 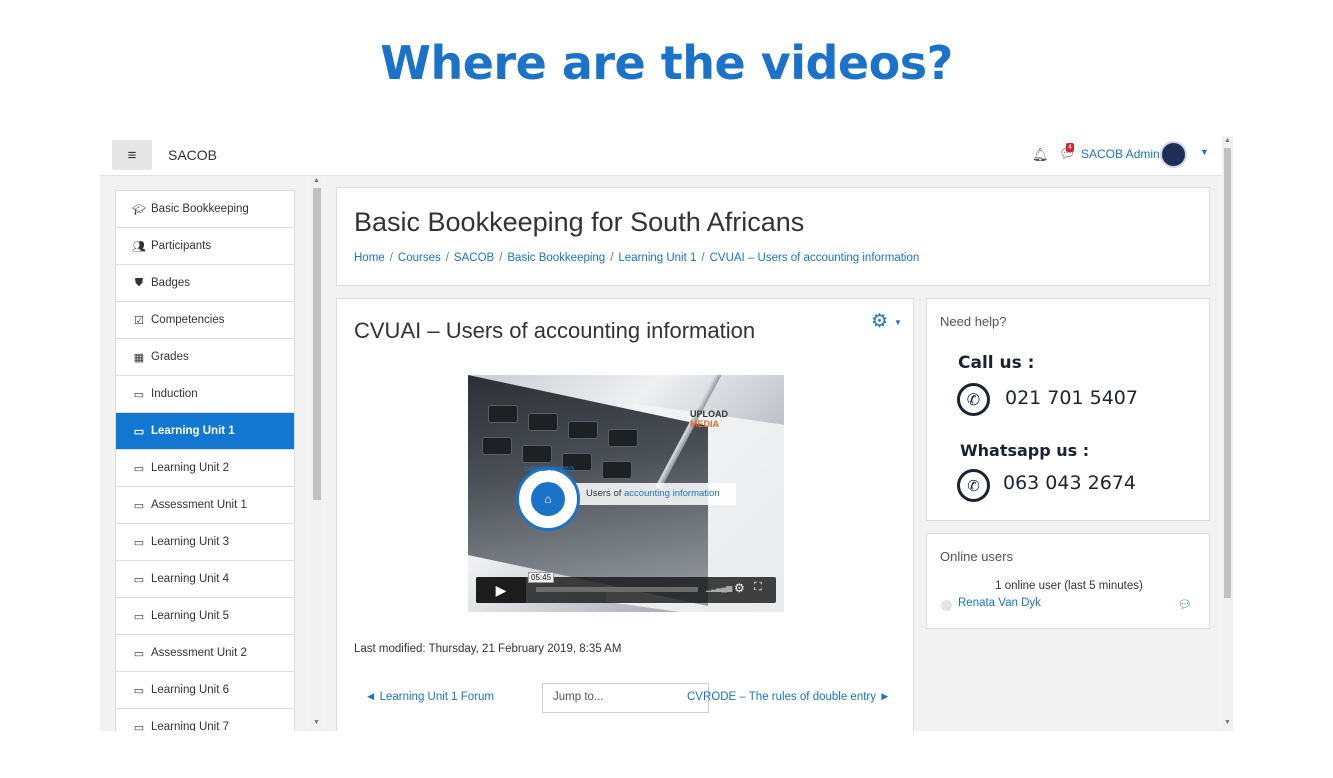 I want to click on sidebar-item-learning-unit-4: ▭ Learning Unit 4, so click(x=205, y=579).